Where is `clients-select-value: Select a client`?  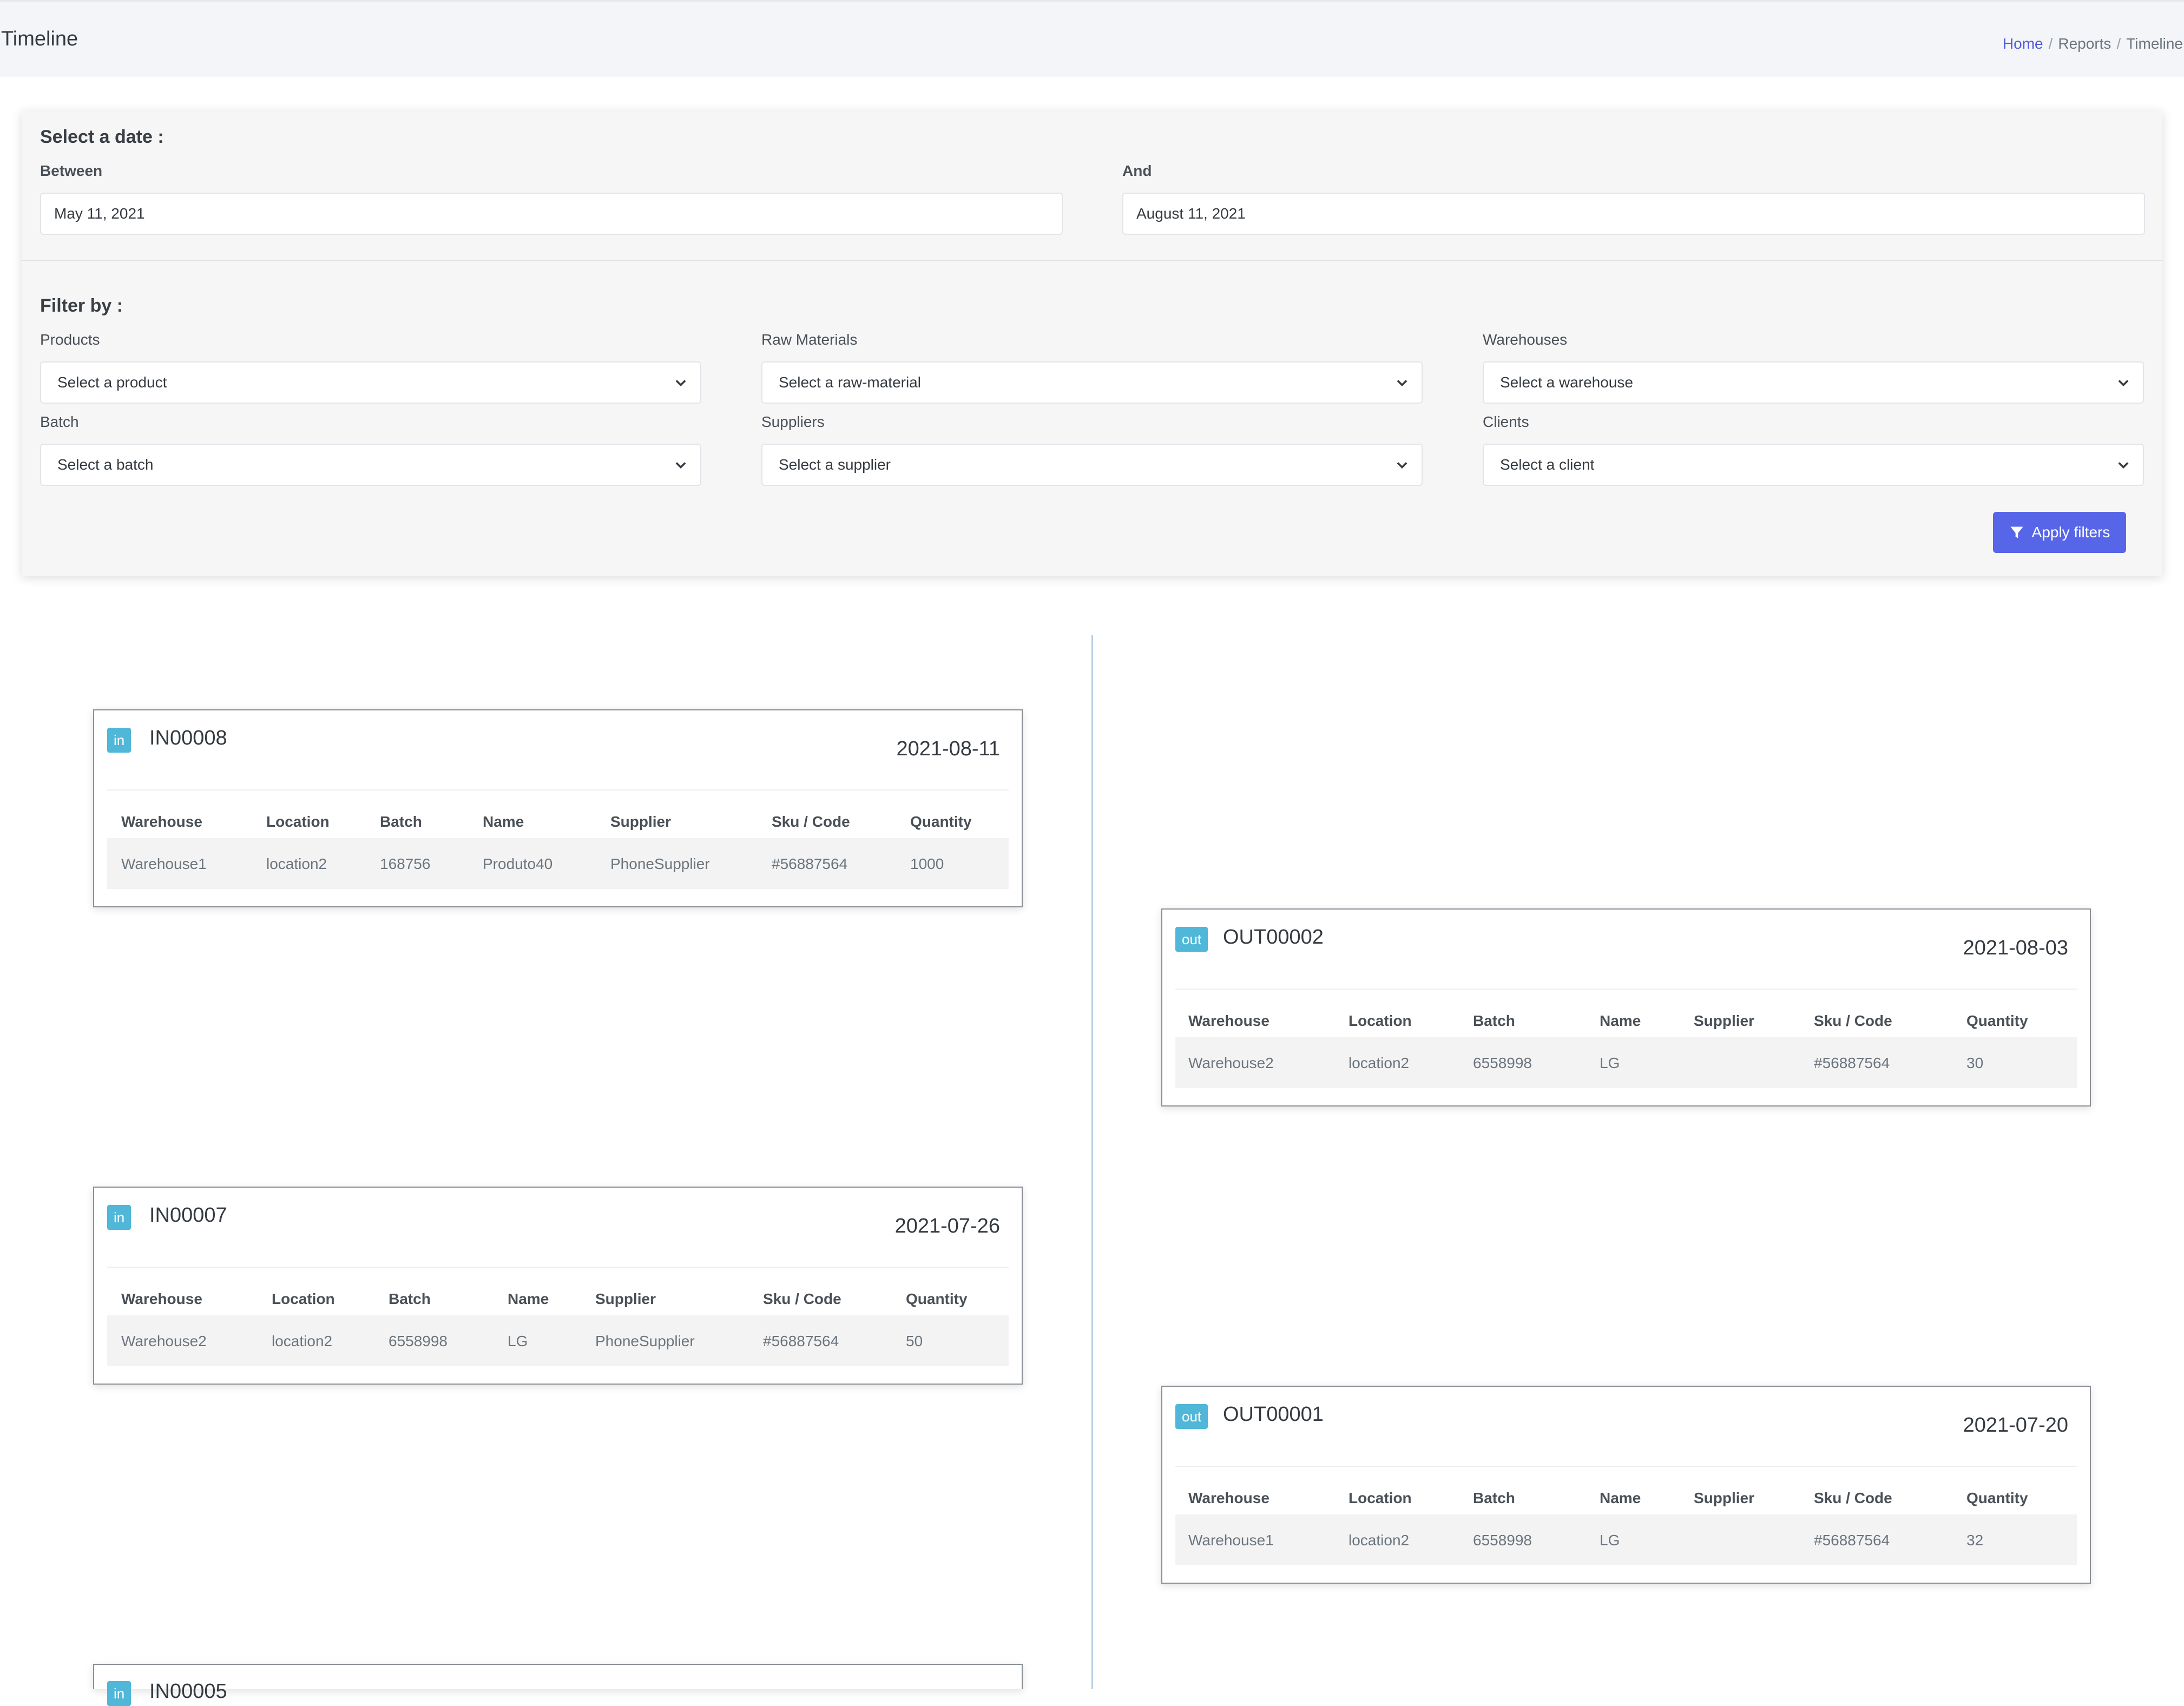 clients-select-value: Select a client is located at coordinates (1548, 464).